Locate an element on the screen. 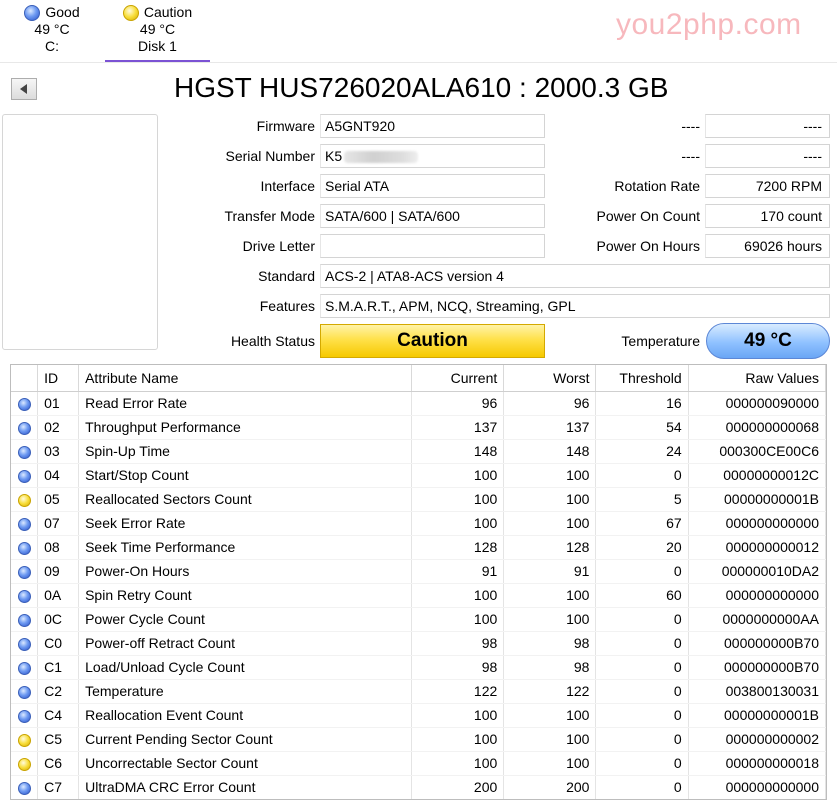 This screenshot has width=837, height=810. page-title: HGST HUS726020ALA610 : 2000.3 GB is located at coordinates (421, 87).